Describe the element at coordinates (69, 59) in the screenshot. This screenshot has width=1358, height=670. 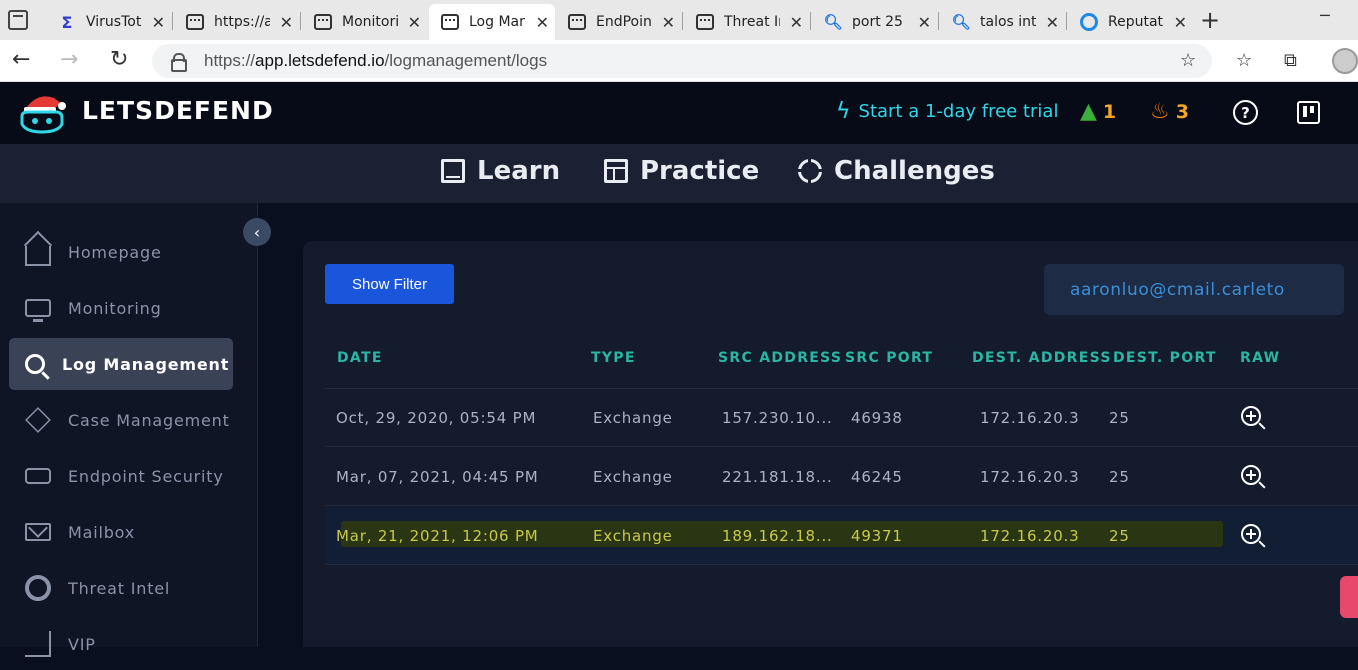
I see `forward-arrow-icon: →` at that location.